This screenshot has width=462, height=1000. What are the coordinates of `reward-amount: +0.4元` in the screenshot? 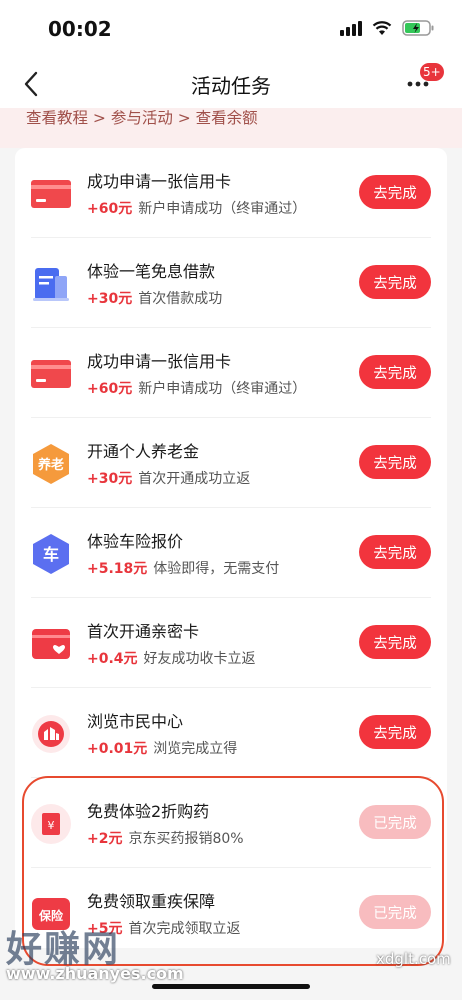 It's located at (112, 659).